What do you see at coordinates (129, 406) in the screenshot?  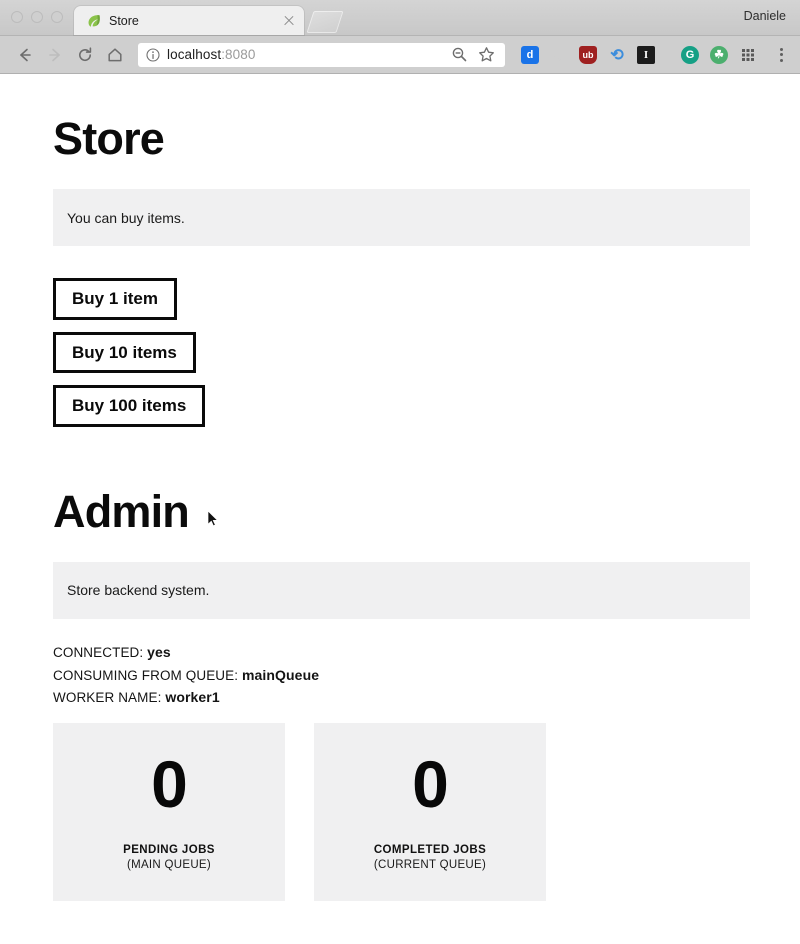 I see `buy-100-items-button: Buy 100 items` at bounding box center [129, 406].